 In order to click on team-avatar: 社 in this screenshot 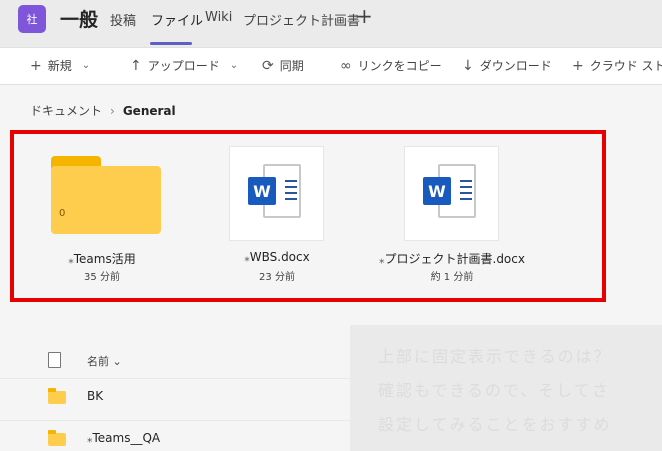, I will do `click(32, 19)`.